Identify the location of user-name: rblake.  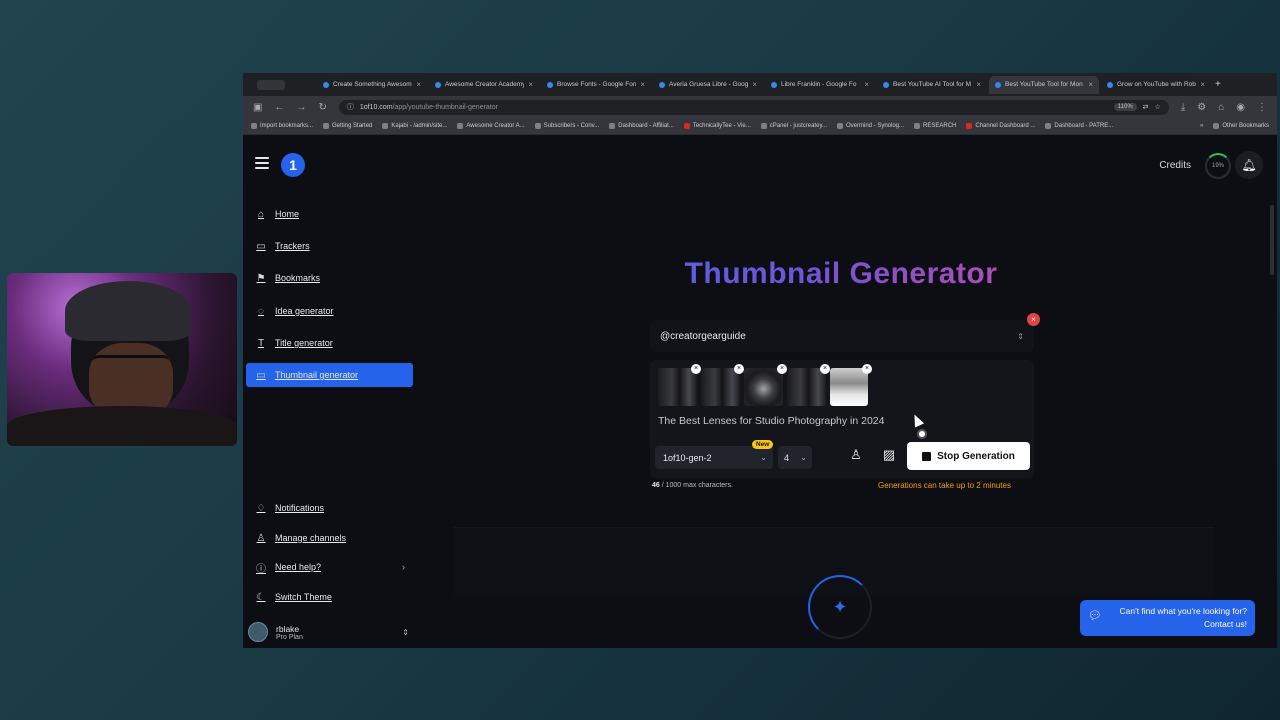
(288, 628).